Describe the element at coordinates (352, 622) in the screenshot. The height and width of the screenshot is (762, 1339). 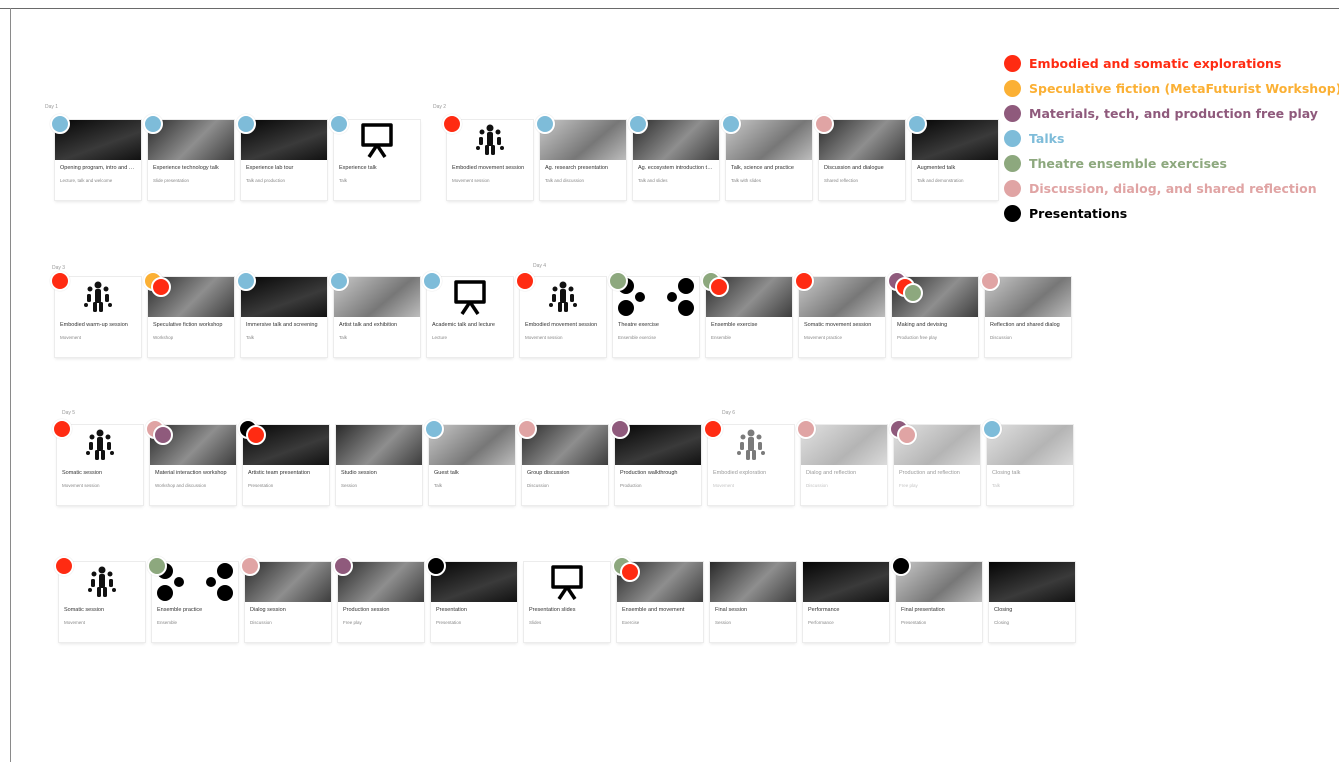
I see `card-subtitle: Free play` at that location.